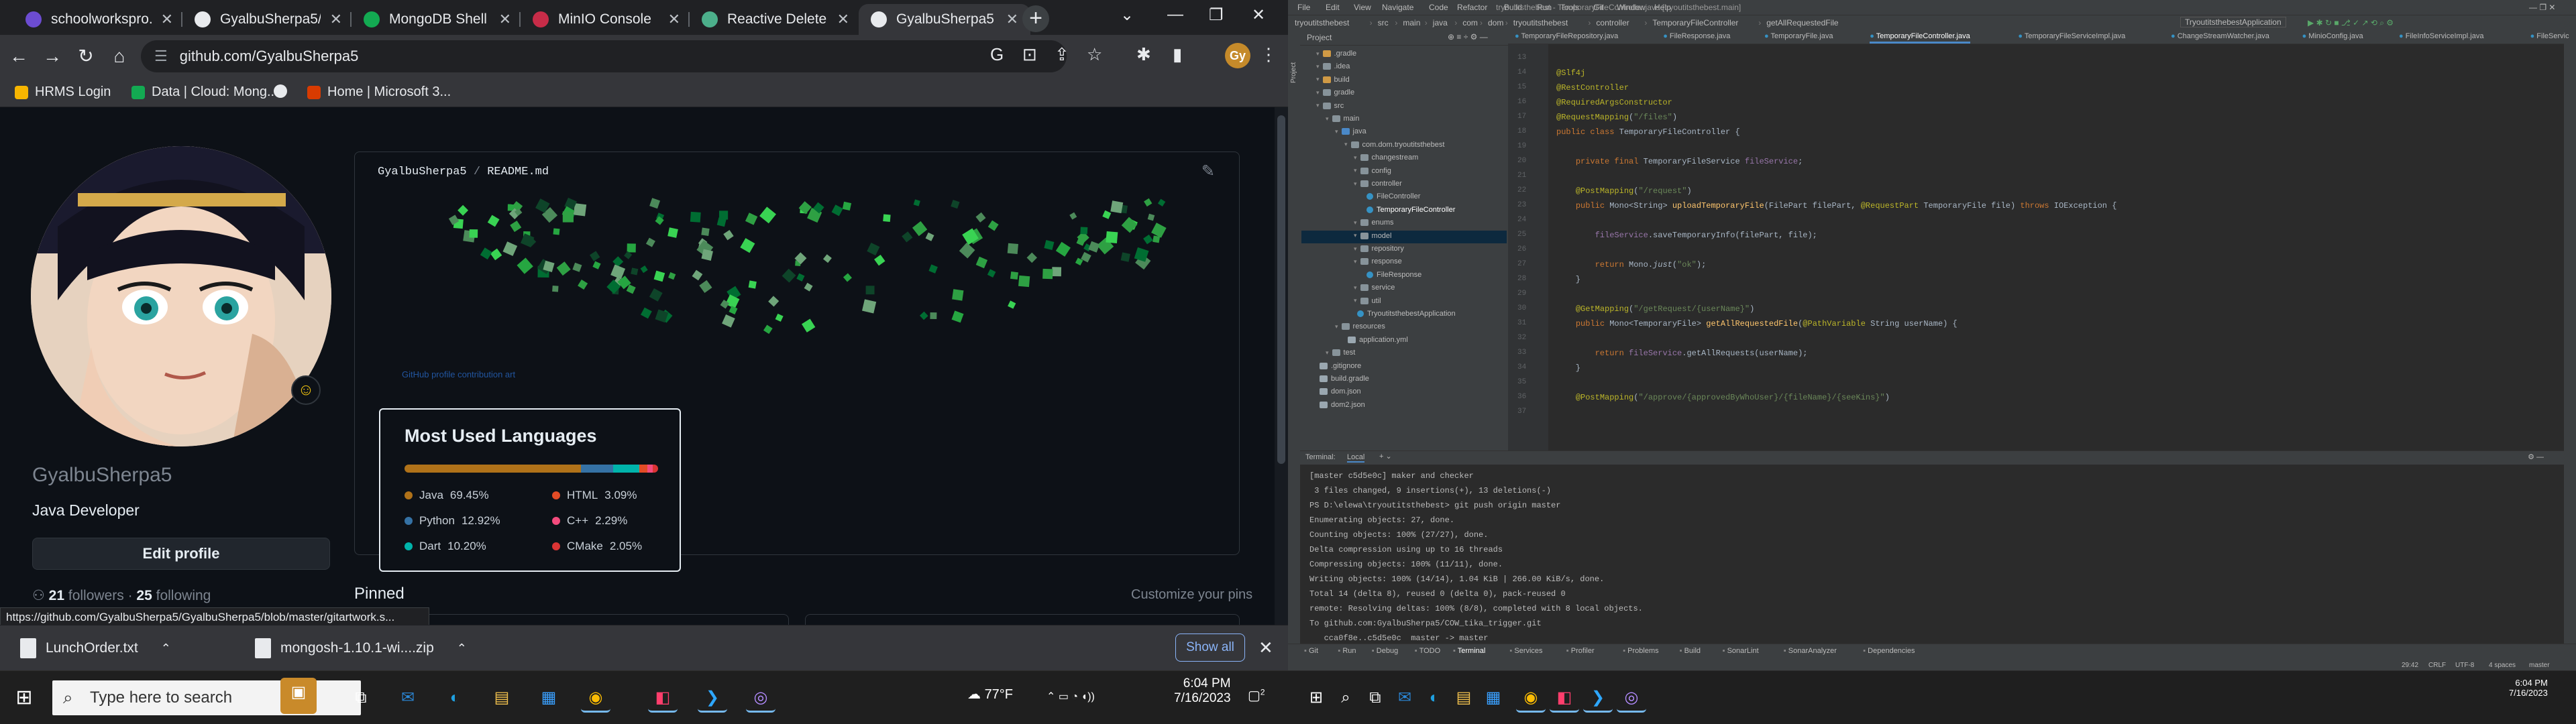  What do you see at coordinates (2549, 36) in the screenshot?
I see `editor-tab: ● FileServic` at bounding box center [2549, 36].